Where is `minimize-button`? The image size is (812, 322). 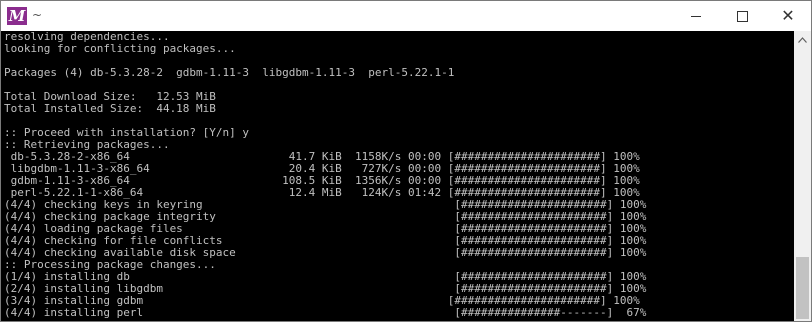
minimize-button is located at coordinates (696, 16).